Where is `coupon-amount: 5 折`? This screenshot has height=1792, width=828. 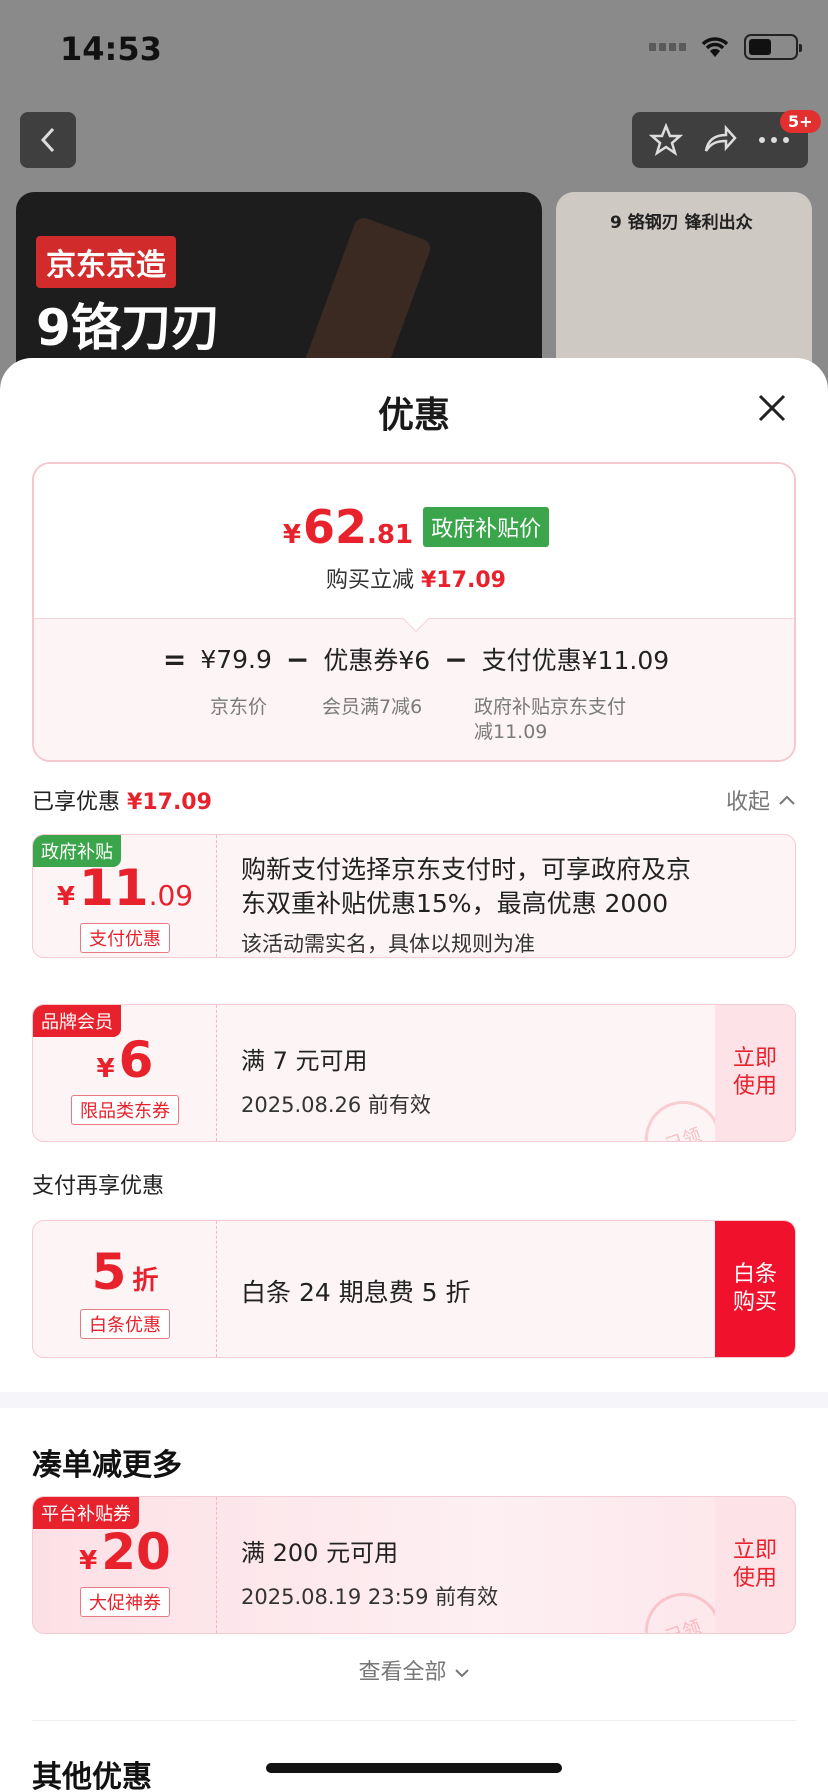
coupon-amount: 5 折 is located at coordinates (125, 1272).